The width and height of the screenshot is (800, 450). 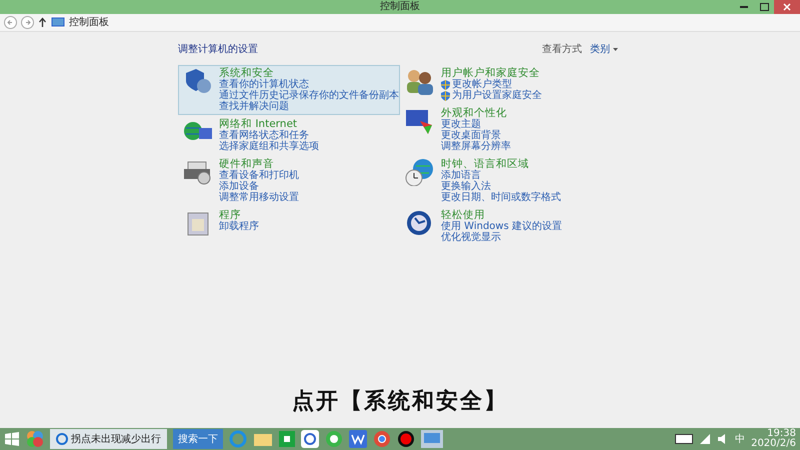 What do you see at coordinates (705, 439) in the screenshot?
I see `network-icon` at bounding box center [705, 439].